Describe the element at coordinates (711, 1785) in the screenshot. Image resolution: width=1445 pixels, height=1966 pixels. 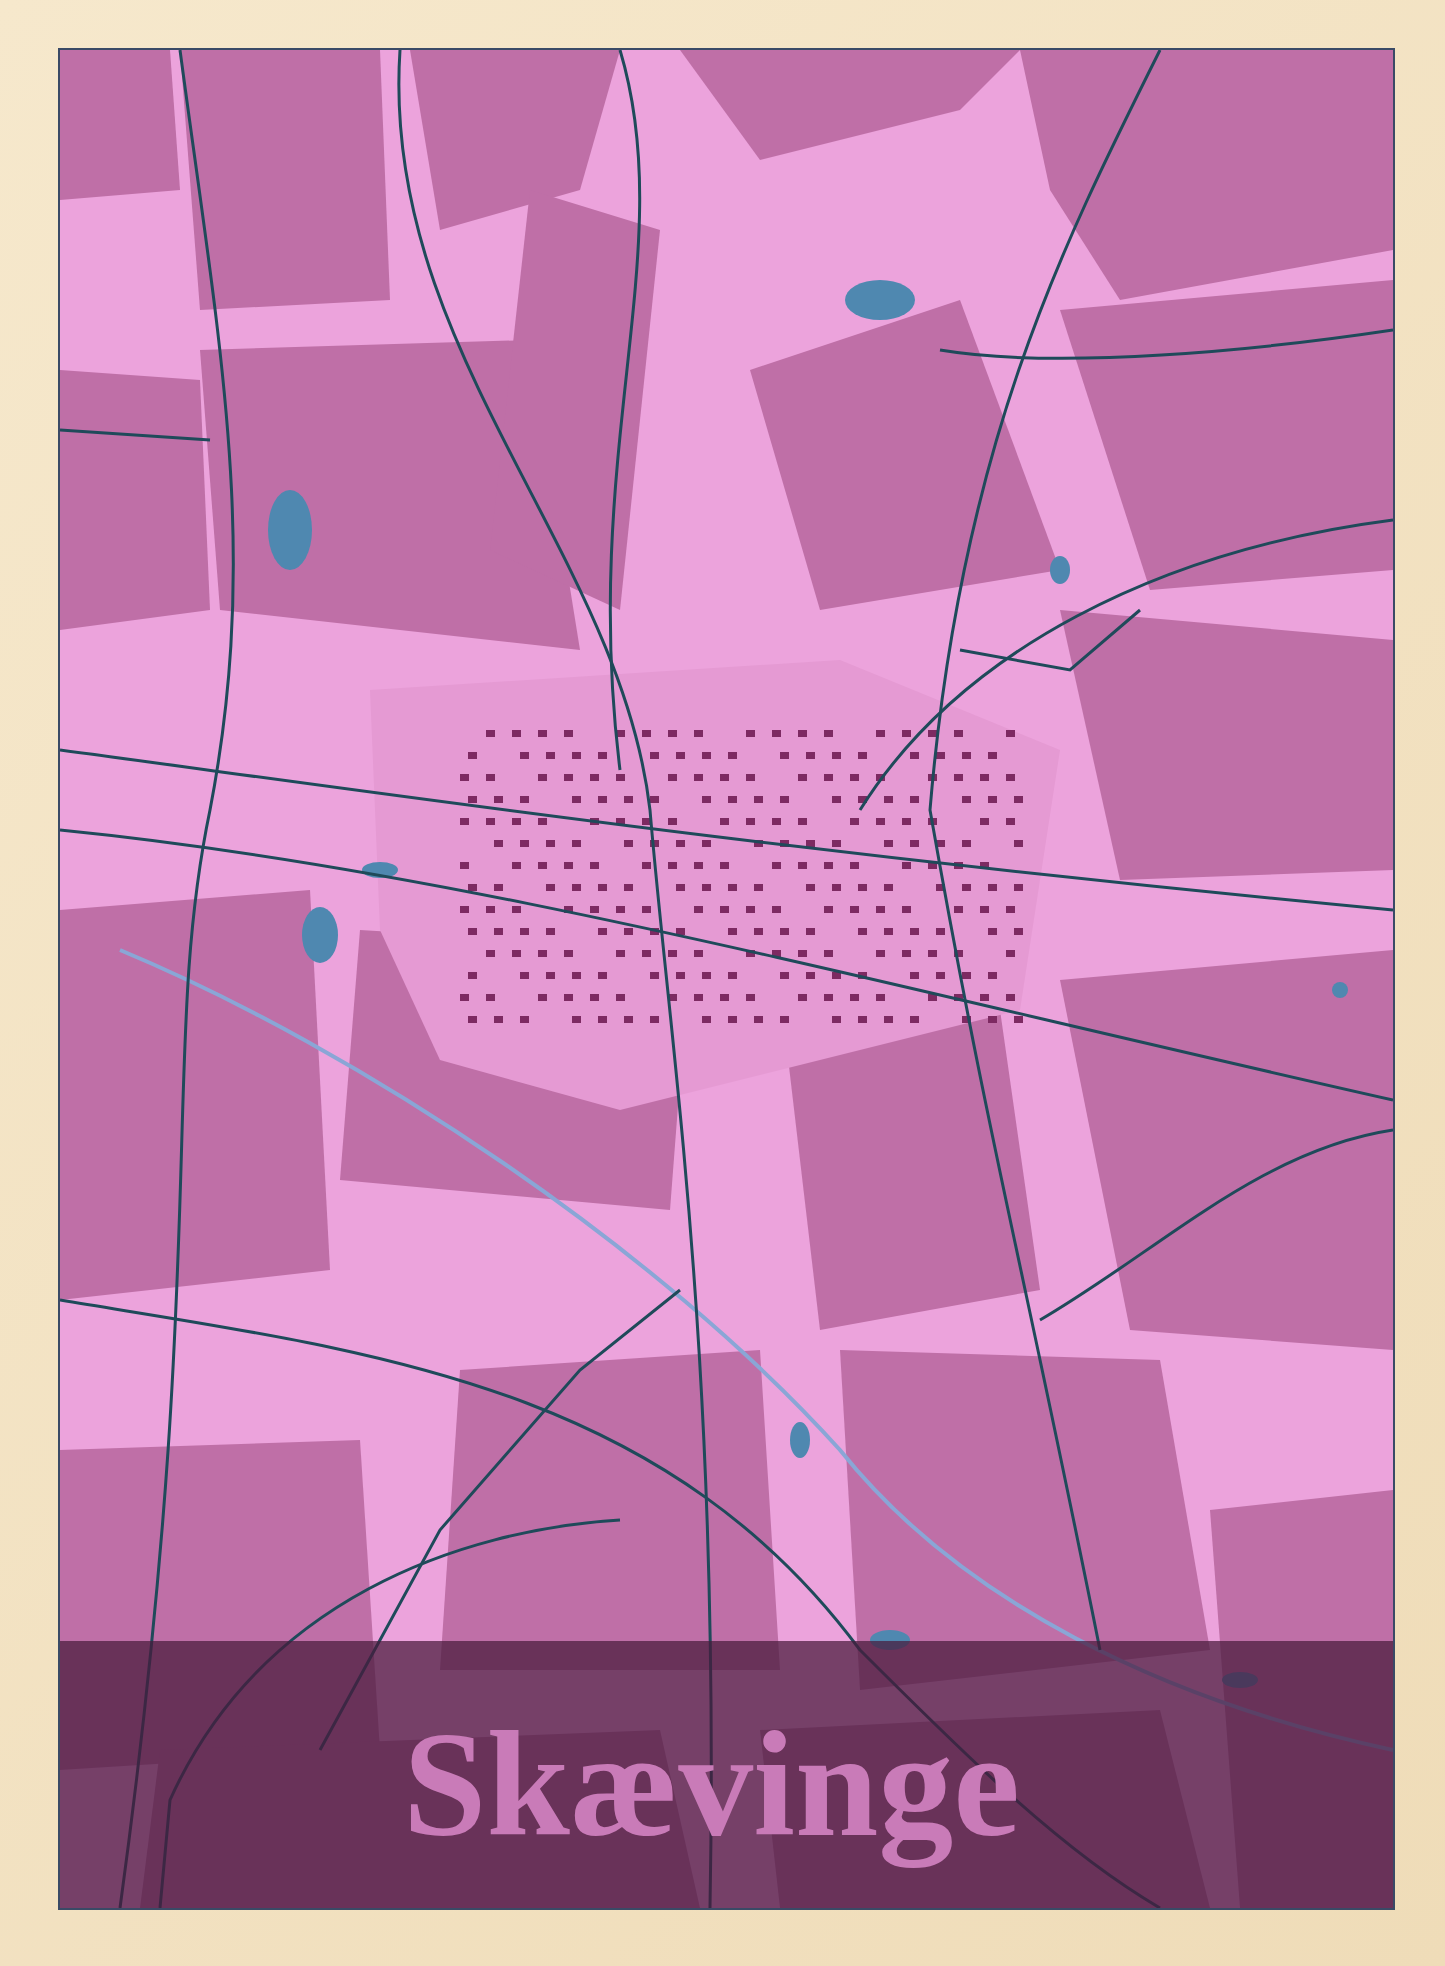
I see `poster-title: Skævinge` at that location.